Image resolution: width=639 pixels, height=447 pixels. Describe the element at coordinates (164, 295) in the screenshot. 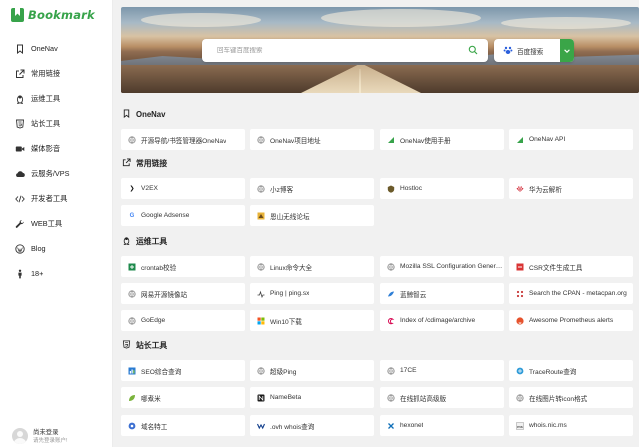

I see `link-label: 网易开源镜像站` at that location.